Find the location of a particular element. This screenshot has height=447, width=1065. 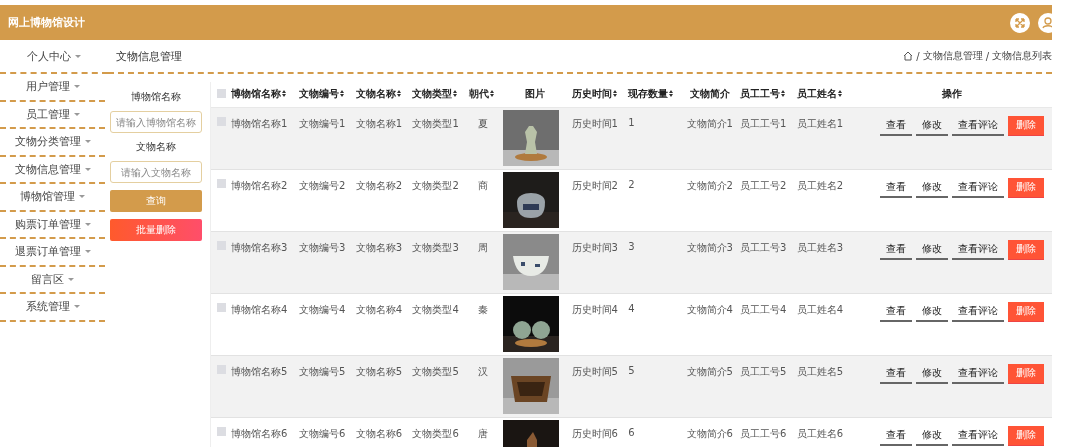

table-cell: 博物馆名称1 is located at coordinates (263, 138).